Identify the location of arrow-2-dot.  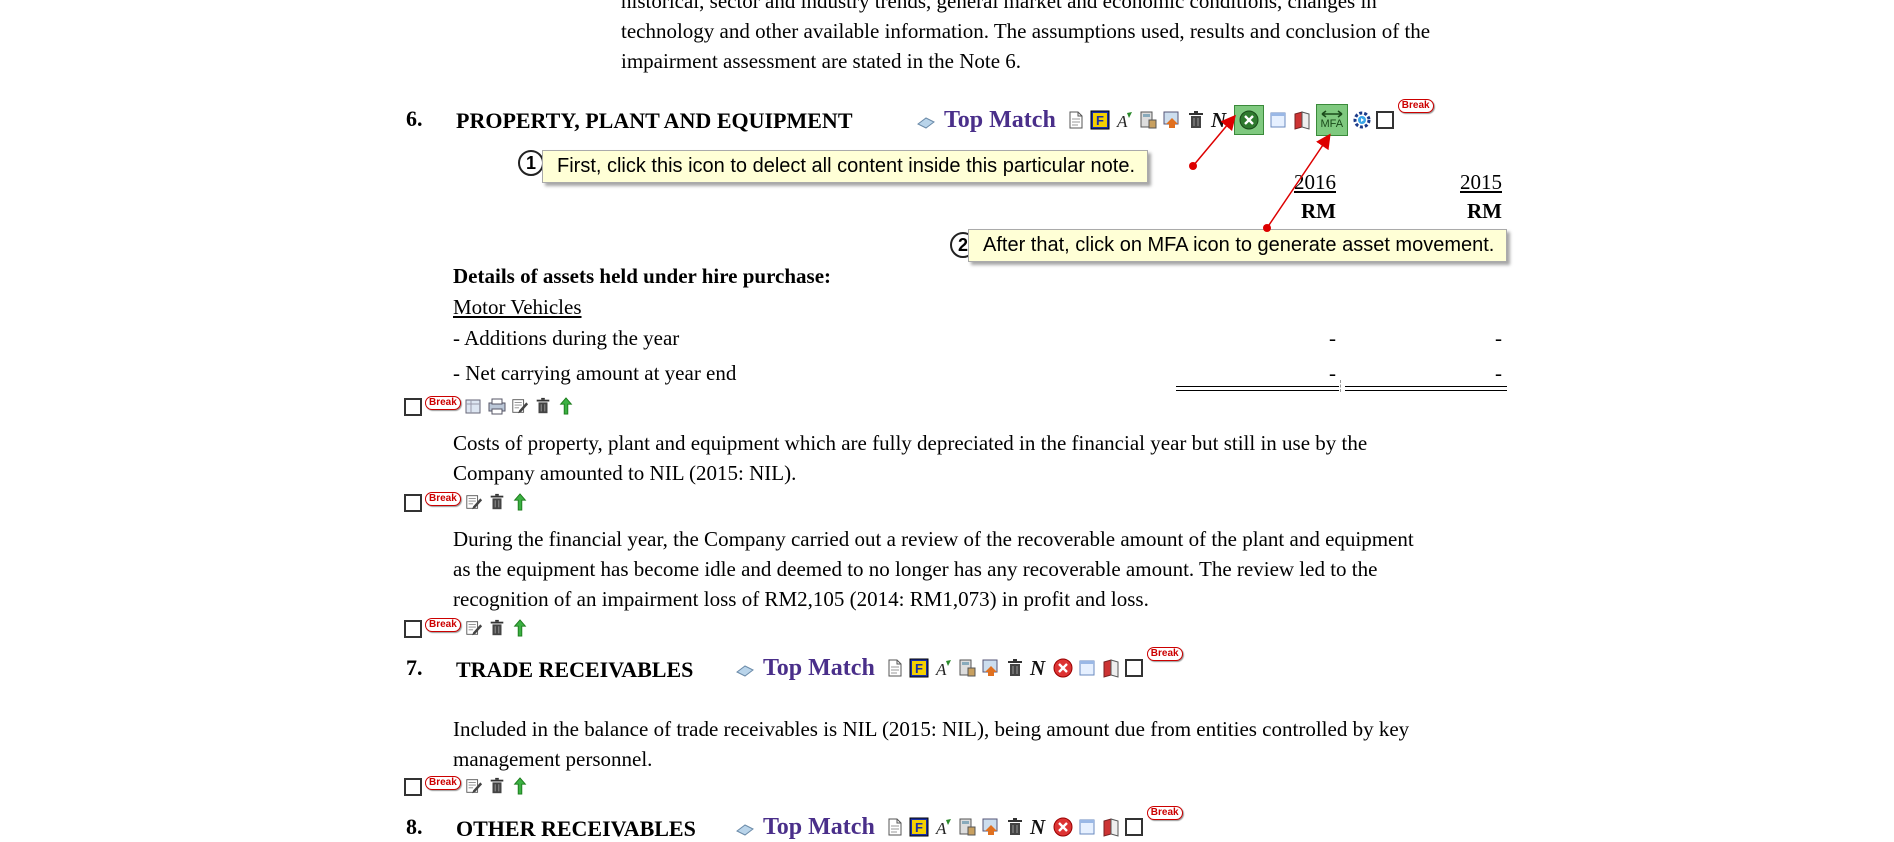
(1267, 228).